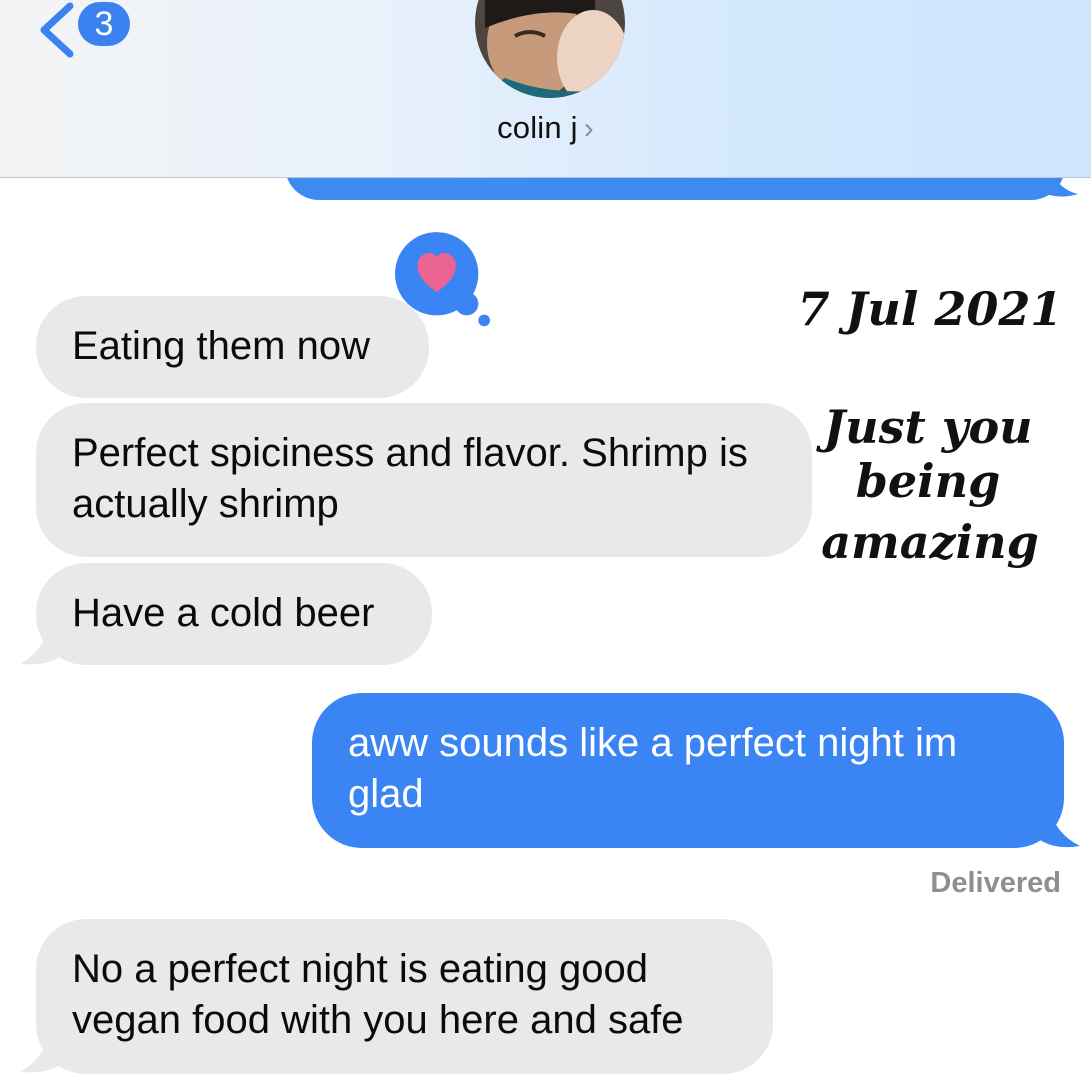 This screenshot has height=1091, width=1091. What do you see at coordinates (223, 613) in the screenshot?
I see `message-text: Have a cold beer` at bounding box center [223, 613].